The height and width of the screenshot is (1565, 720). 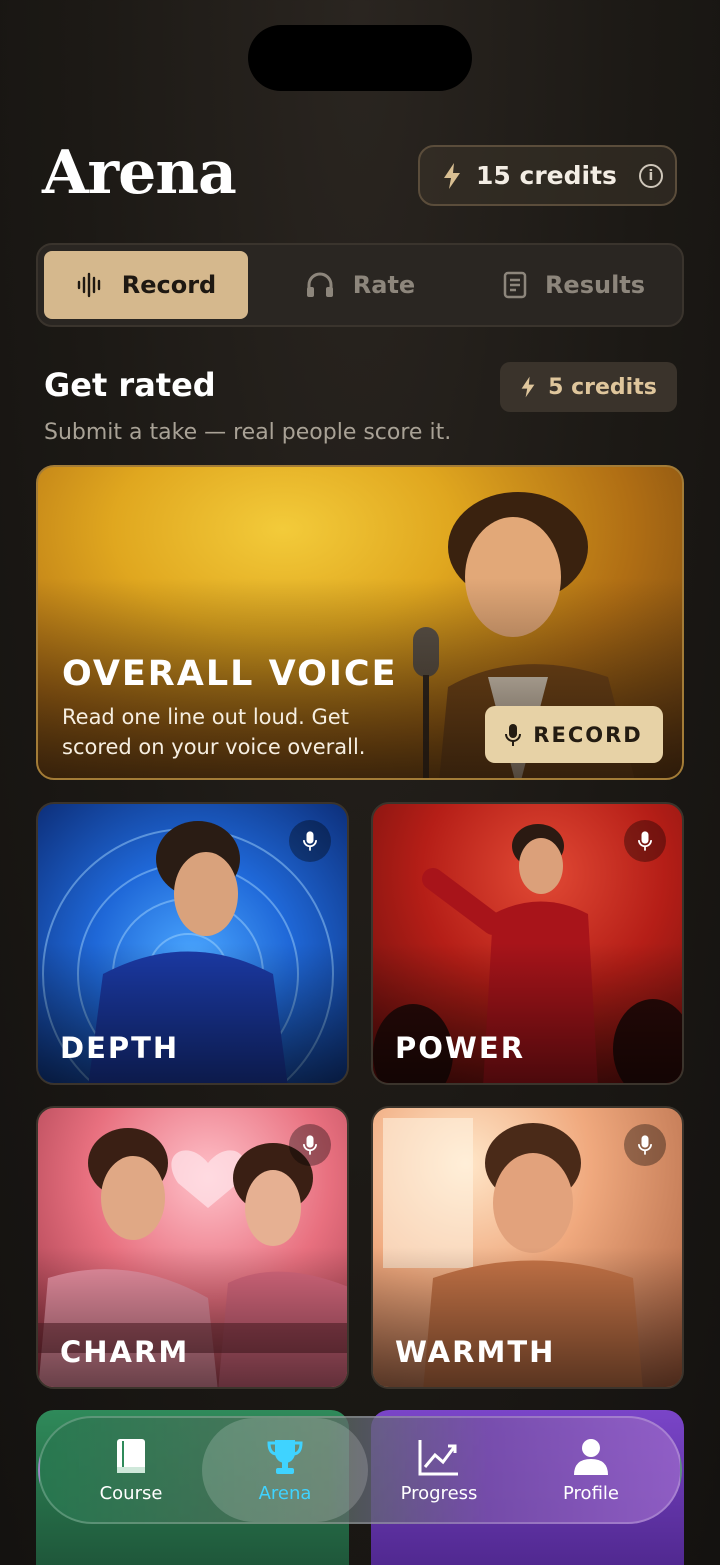 I want to click on card-power: POWER, so click(x=527, y=943).